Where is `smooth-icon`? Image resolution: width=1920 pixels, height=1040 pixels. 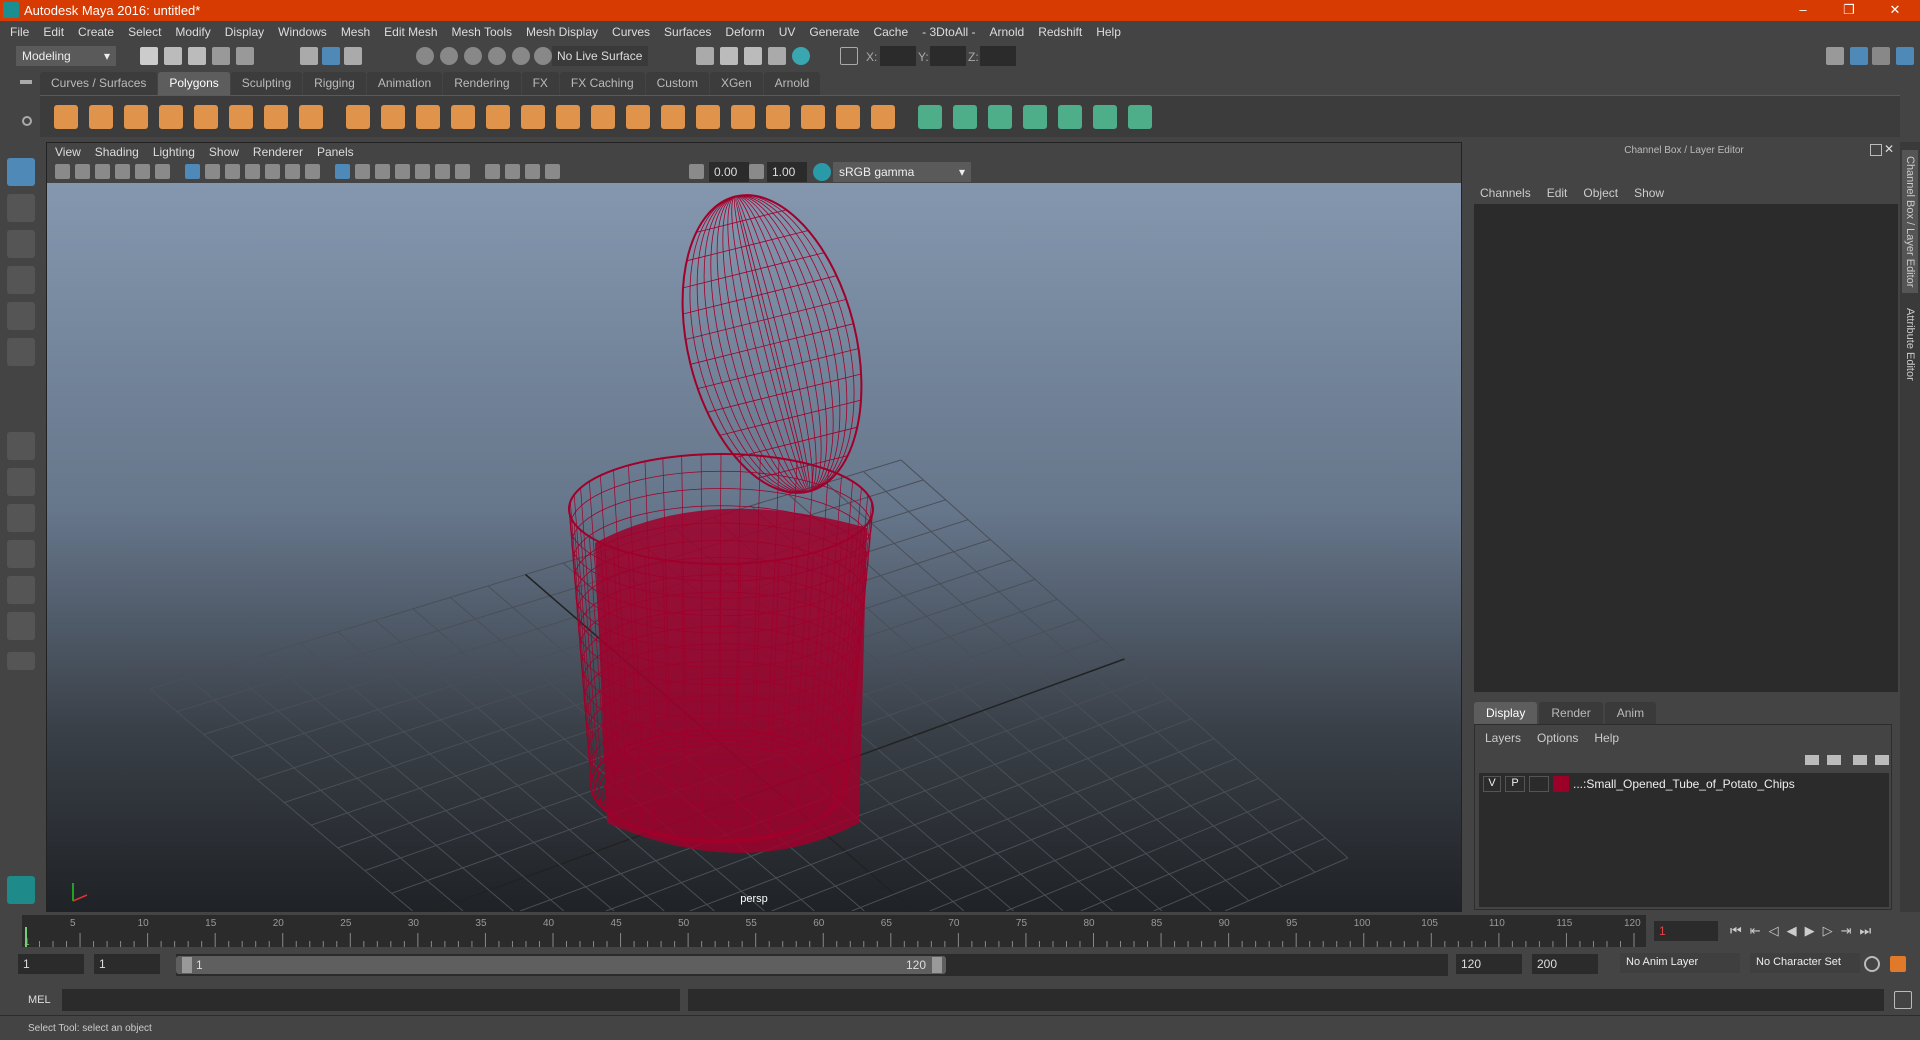
smooth-icon is located at coordinates (463, 117).